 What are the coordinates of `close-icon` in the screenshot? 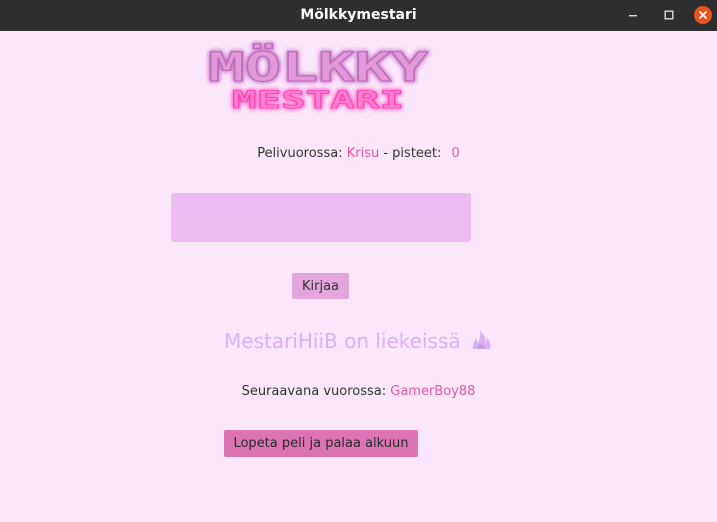 It's located at (703, 15).